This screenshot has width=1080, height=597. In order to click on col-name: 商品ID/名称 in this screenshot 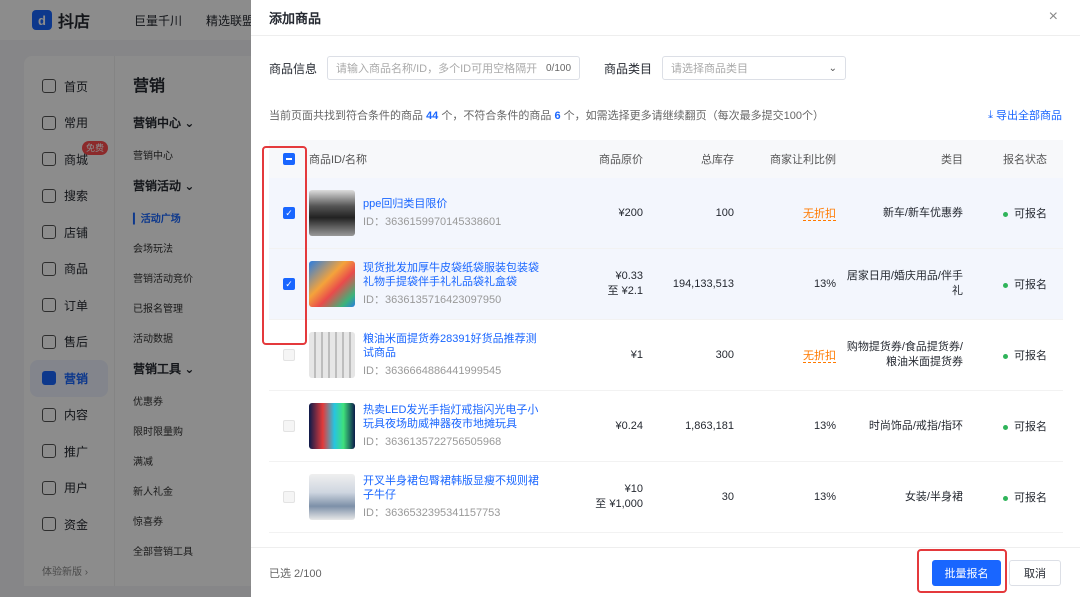, I will do `click(338, 160)`.